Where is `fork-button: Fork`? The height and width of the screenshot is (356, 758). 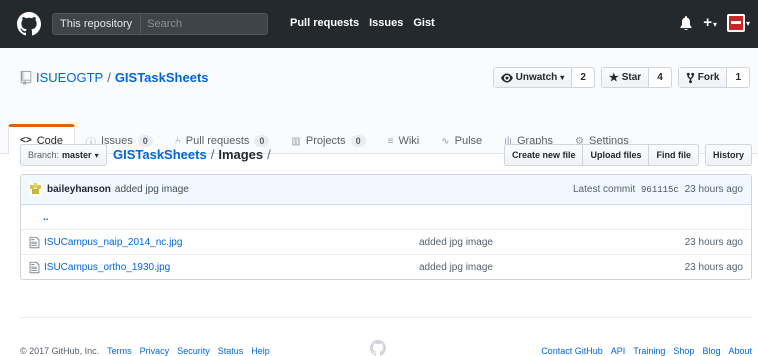
fork-button: Fork is located at coordinates (703, 77).